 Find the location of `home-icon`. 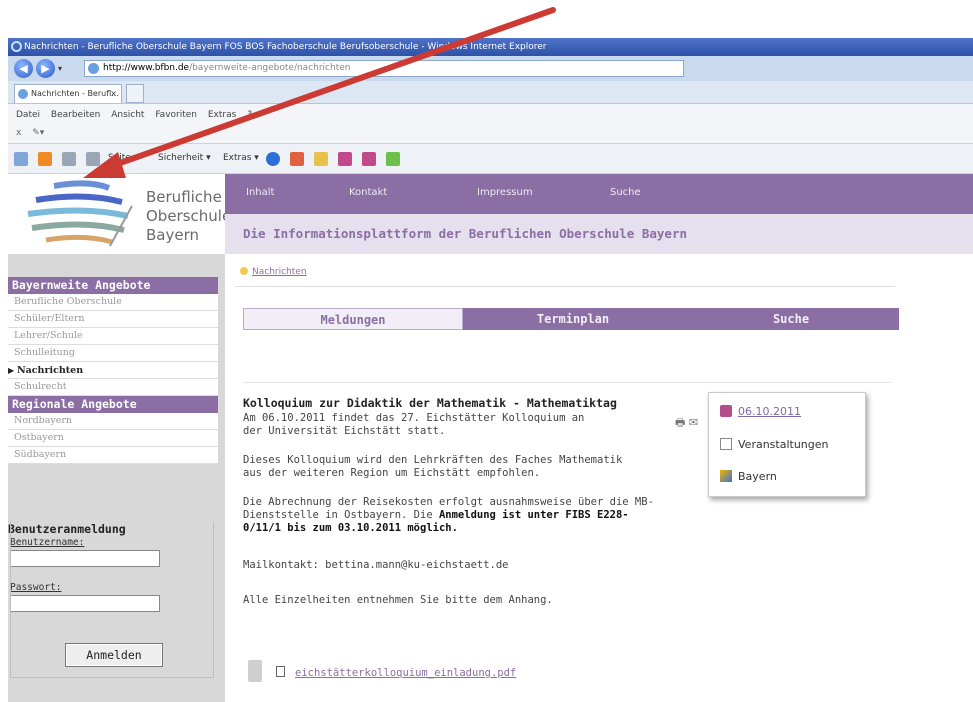

home-icon is located at coordinates (21, 159).